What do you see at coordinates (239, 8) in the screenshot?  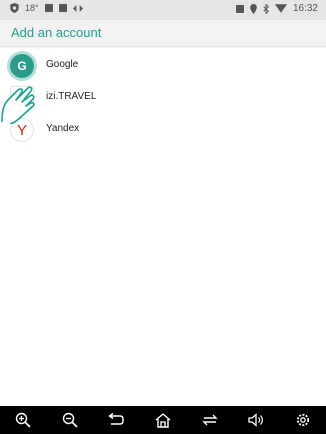 I see `sim-icon` at bounding box center [239, 8].